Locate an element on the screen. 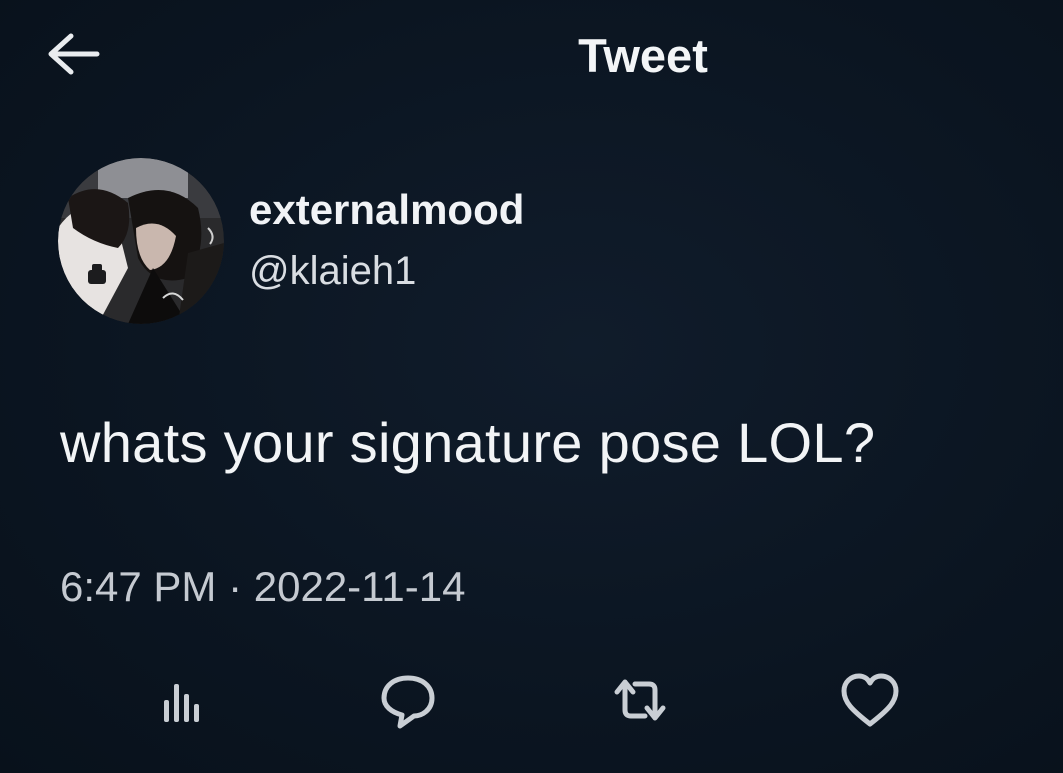 The width and height of the screenshot is (1063, 773). like-button is located at coordinates (870, 700).